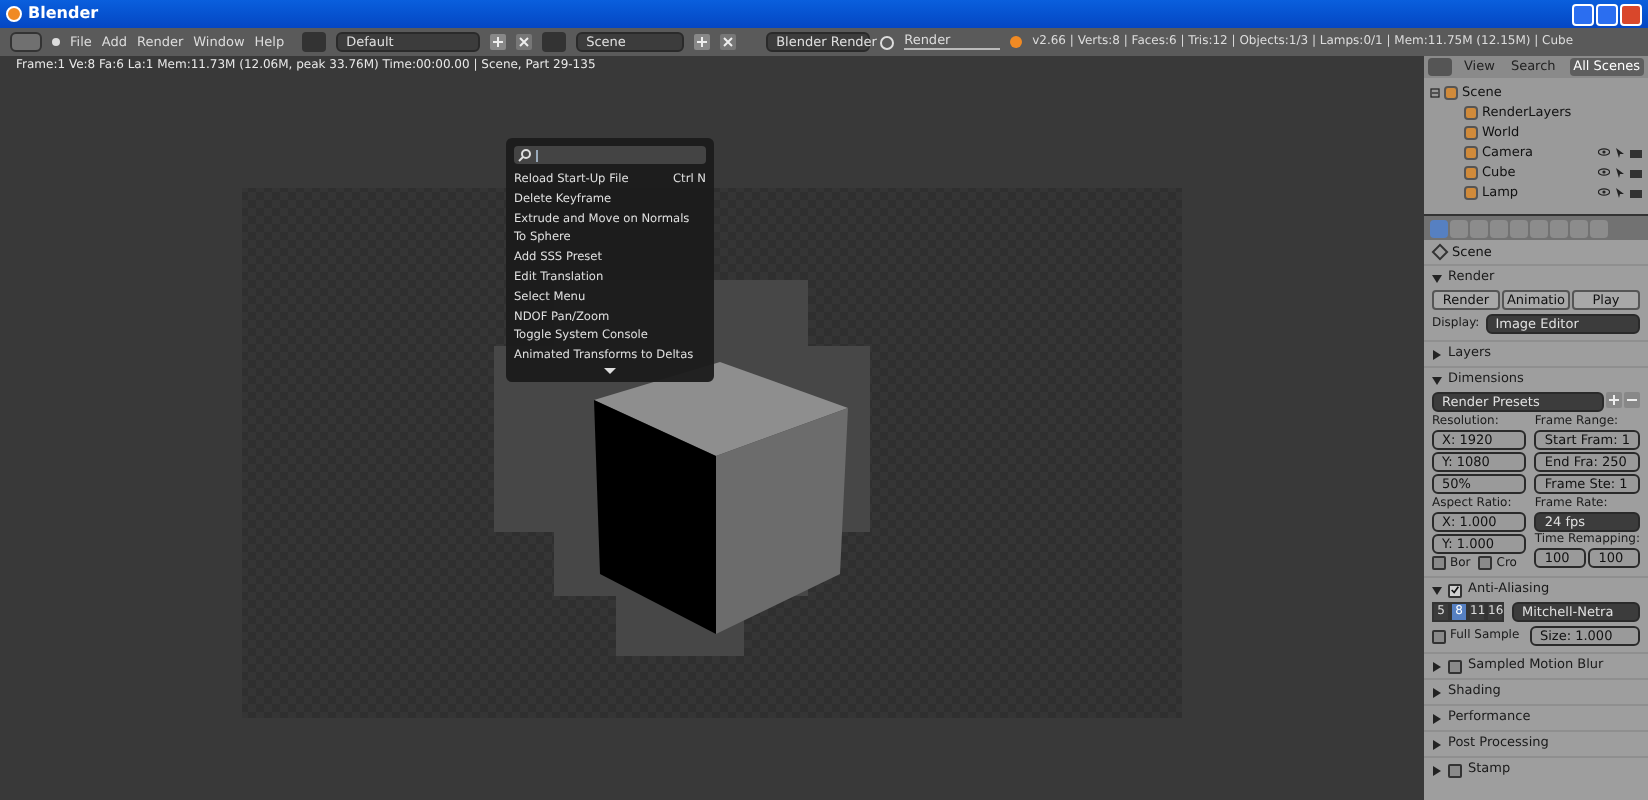 This screenshot has height=800, width=1648. What do you see at coordinates (610, 155) in the screenshot?
I see `search-input` at bounding box center [610, 155].